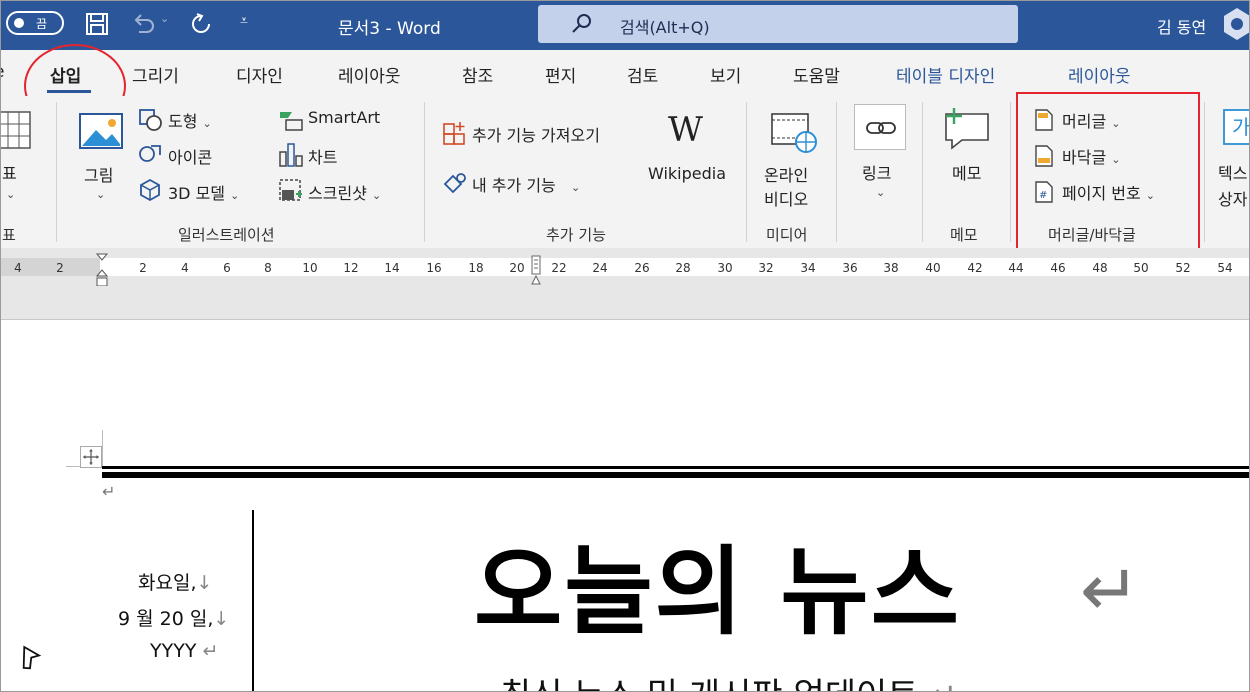 This screenshot has width=1250, height=692. Describe the element at coordinates (966, 172) in the screenshot. I see `comment-label: 메모` at that location.